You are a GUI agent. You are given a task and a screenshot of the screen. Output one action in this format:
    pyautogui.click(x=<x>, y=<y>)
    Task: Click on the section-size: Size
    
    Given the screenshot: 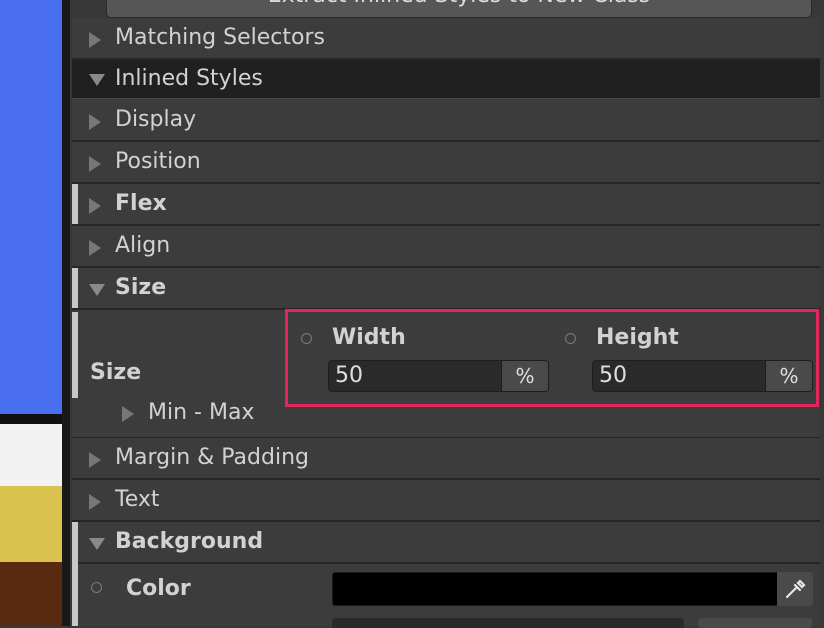 What is the action you would take?
    pyautogui.click(x=446, y=289)
    